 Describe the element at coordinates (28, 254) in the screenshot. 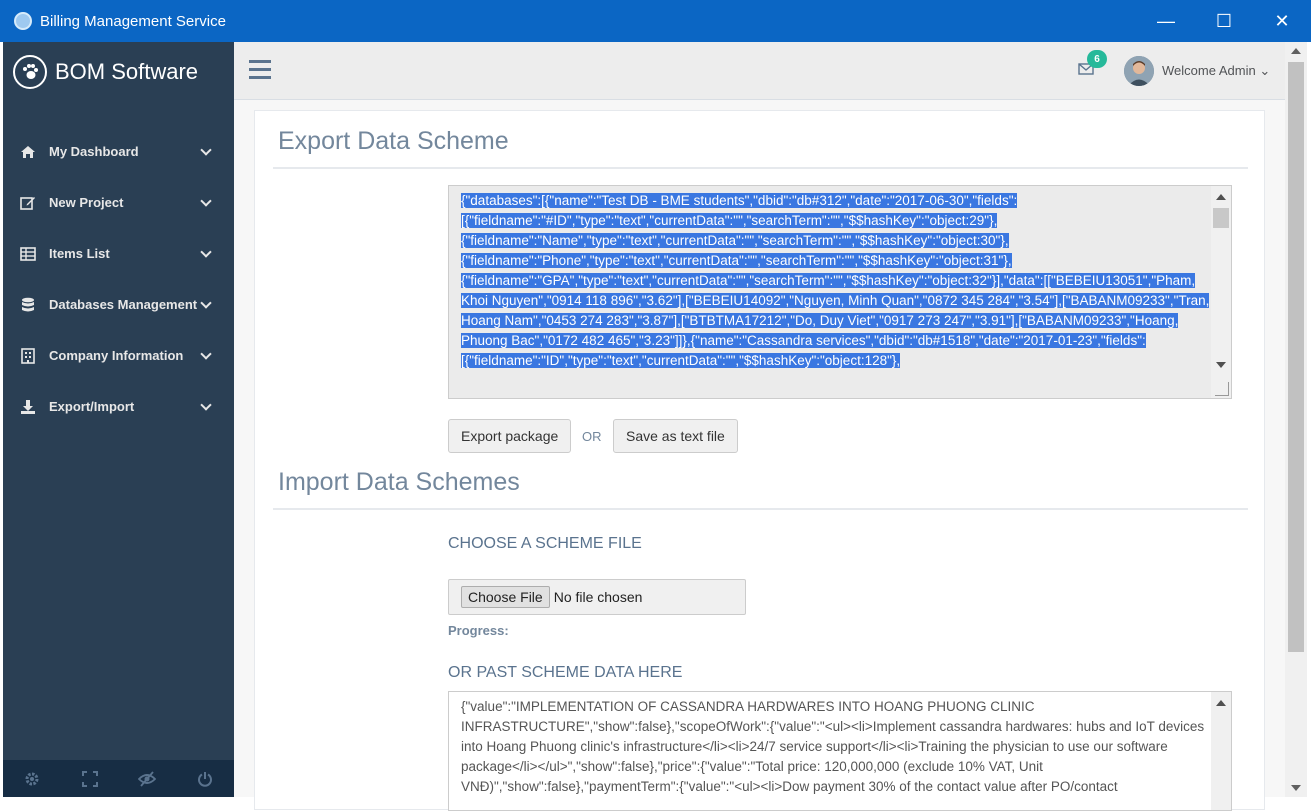

I see `table-icon` at that location.